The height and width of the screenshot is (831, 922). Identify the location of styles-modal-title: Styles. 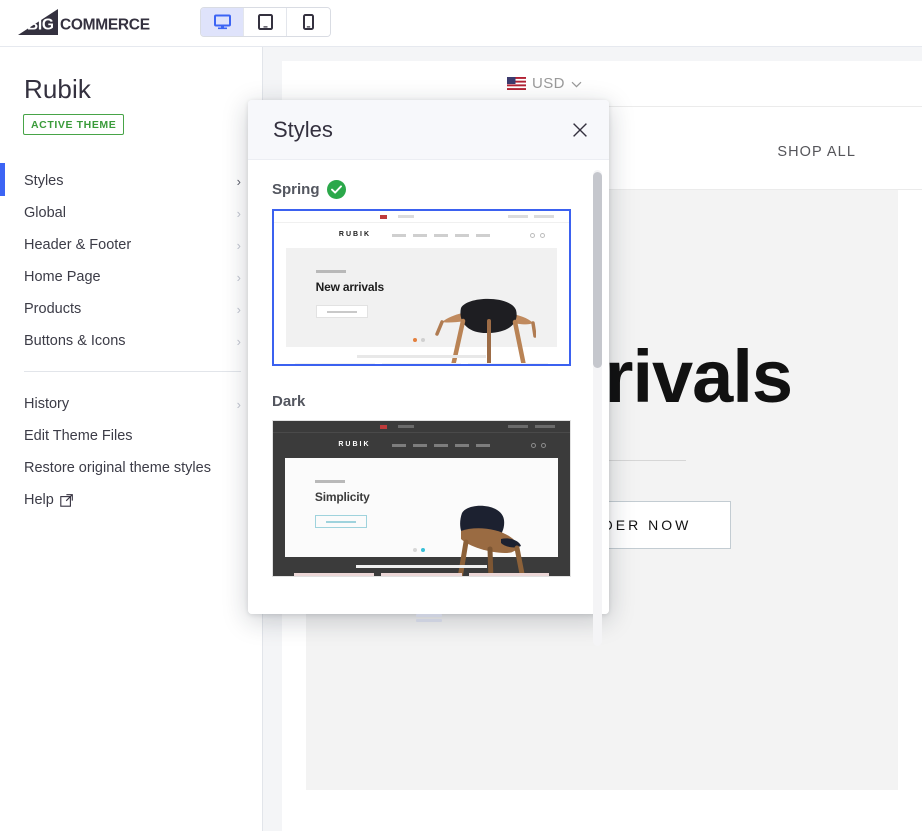
(303, 129).